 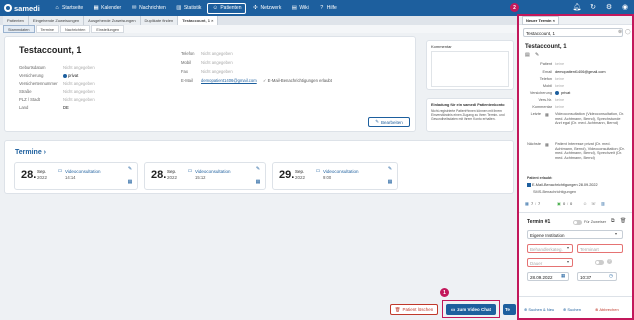 What do you see at coordinates (594, 203) in the screenshot?
I see `stat-phone-icon: ☏` at bounding box center [594, 203].